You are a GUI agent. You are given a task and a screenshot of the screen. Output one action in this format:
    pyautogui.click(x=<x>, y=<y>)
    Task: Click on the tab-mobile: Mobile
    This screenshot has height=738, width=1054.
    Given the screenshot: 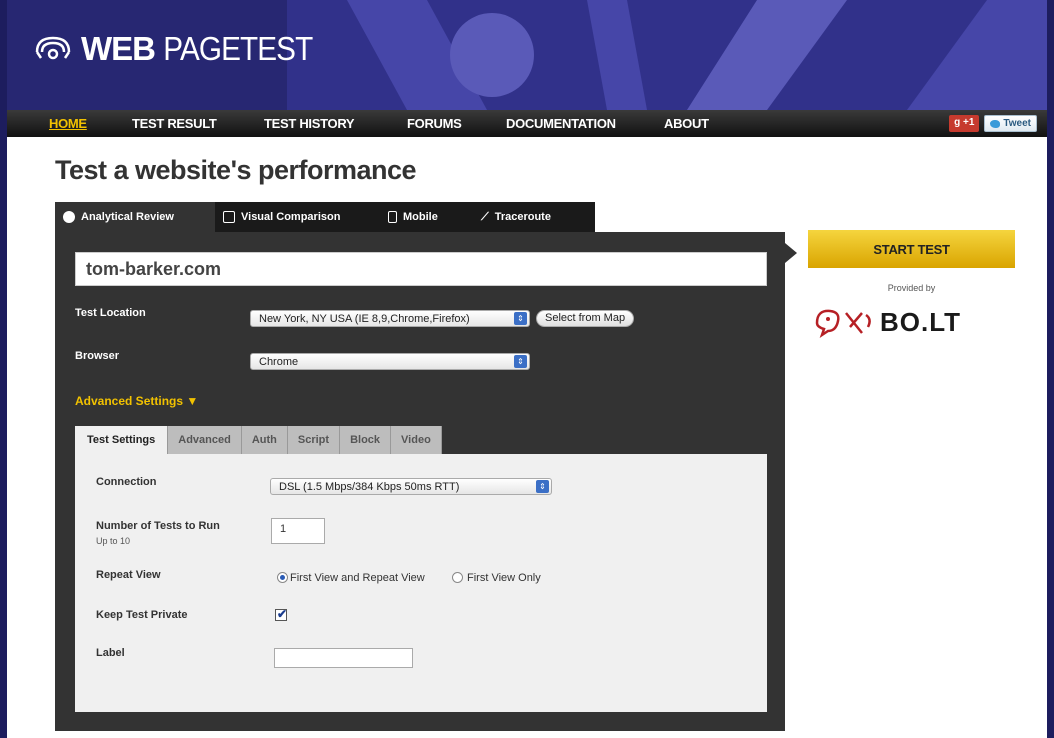 What is the action you would take?
    pyautogui.click(x=426, y=217)
    